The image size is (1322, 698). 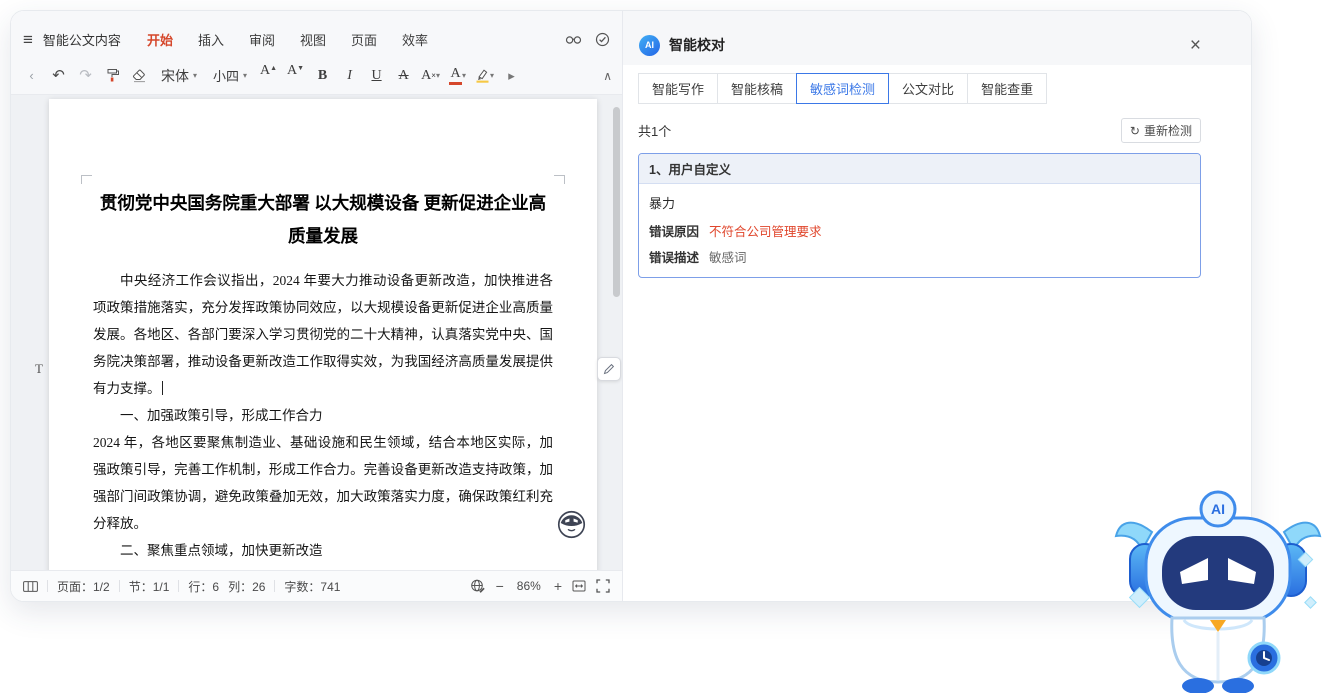 What do you see at coordinates (607, 76) in the screenshot?
I see `collapse-ribbon-icon: ∧` at bounding box center [607, 76].